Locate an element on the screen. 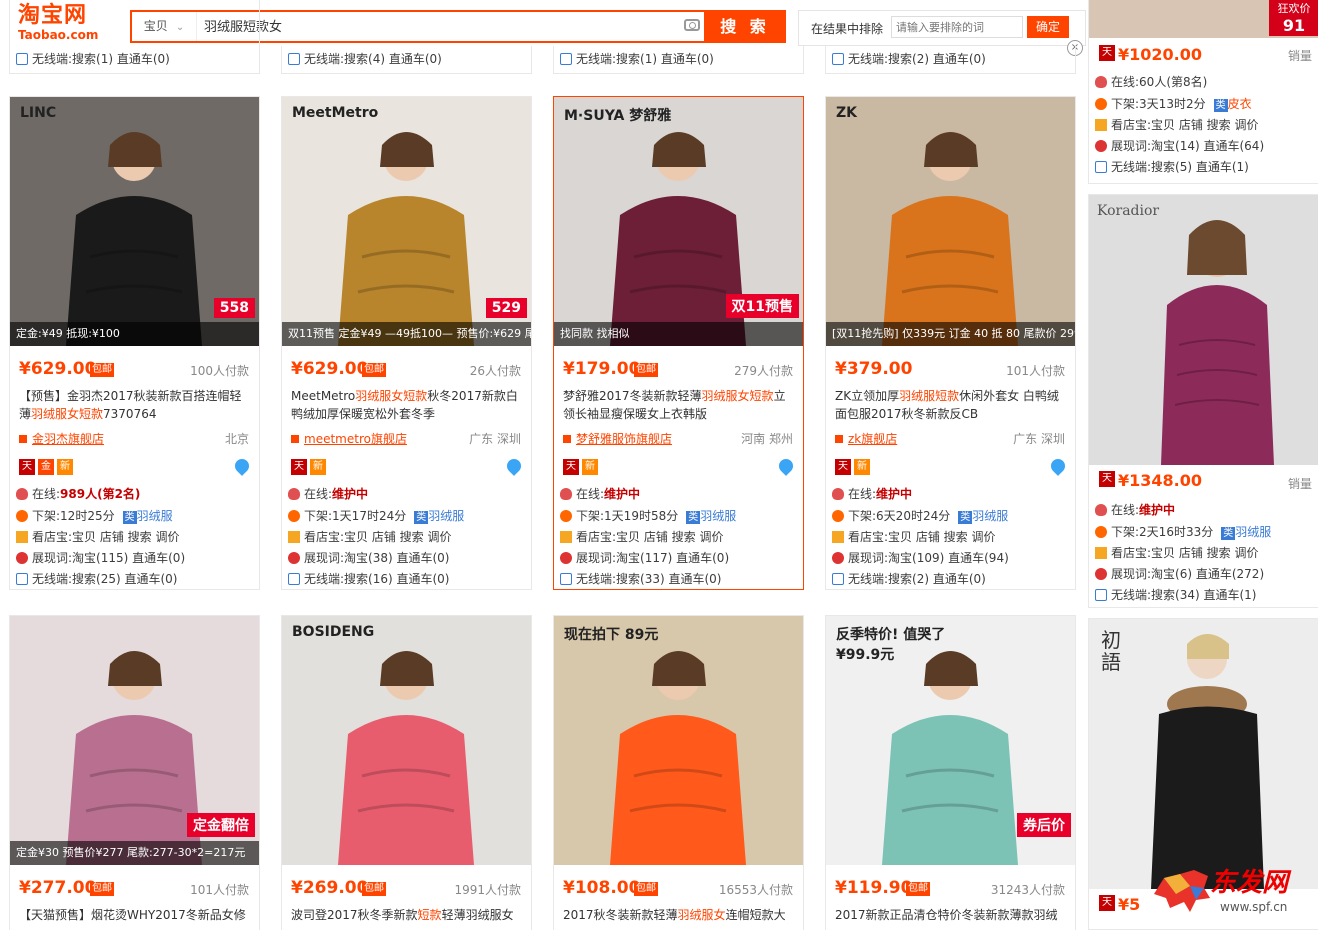 The image size is (1318, 930). shop-link: 梦舒雅服饰旗舰店 is located at coordinates (617, 438).